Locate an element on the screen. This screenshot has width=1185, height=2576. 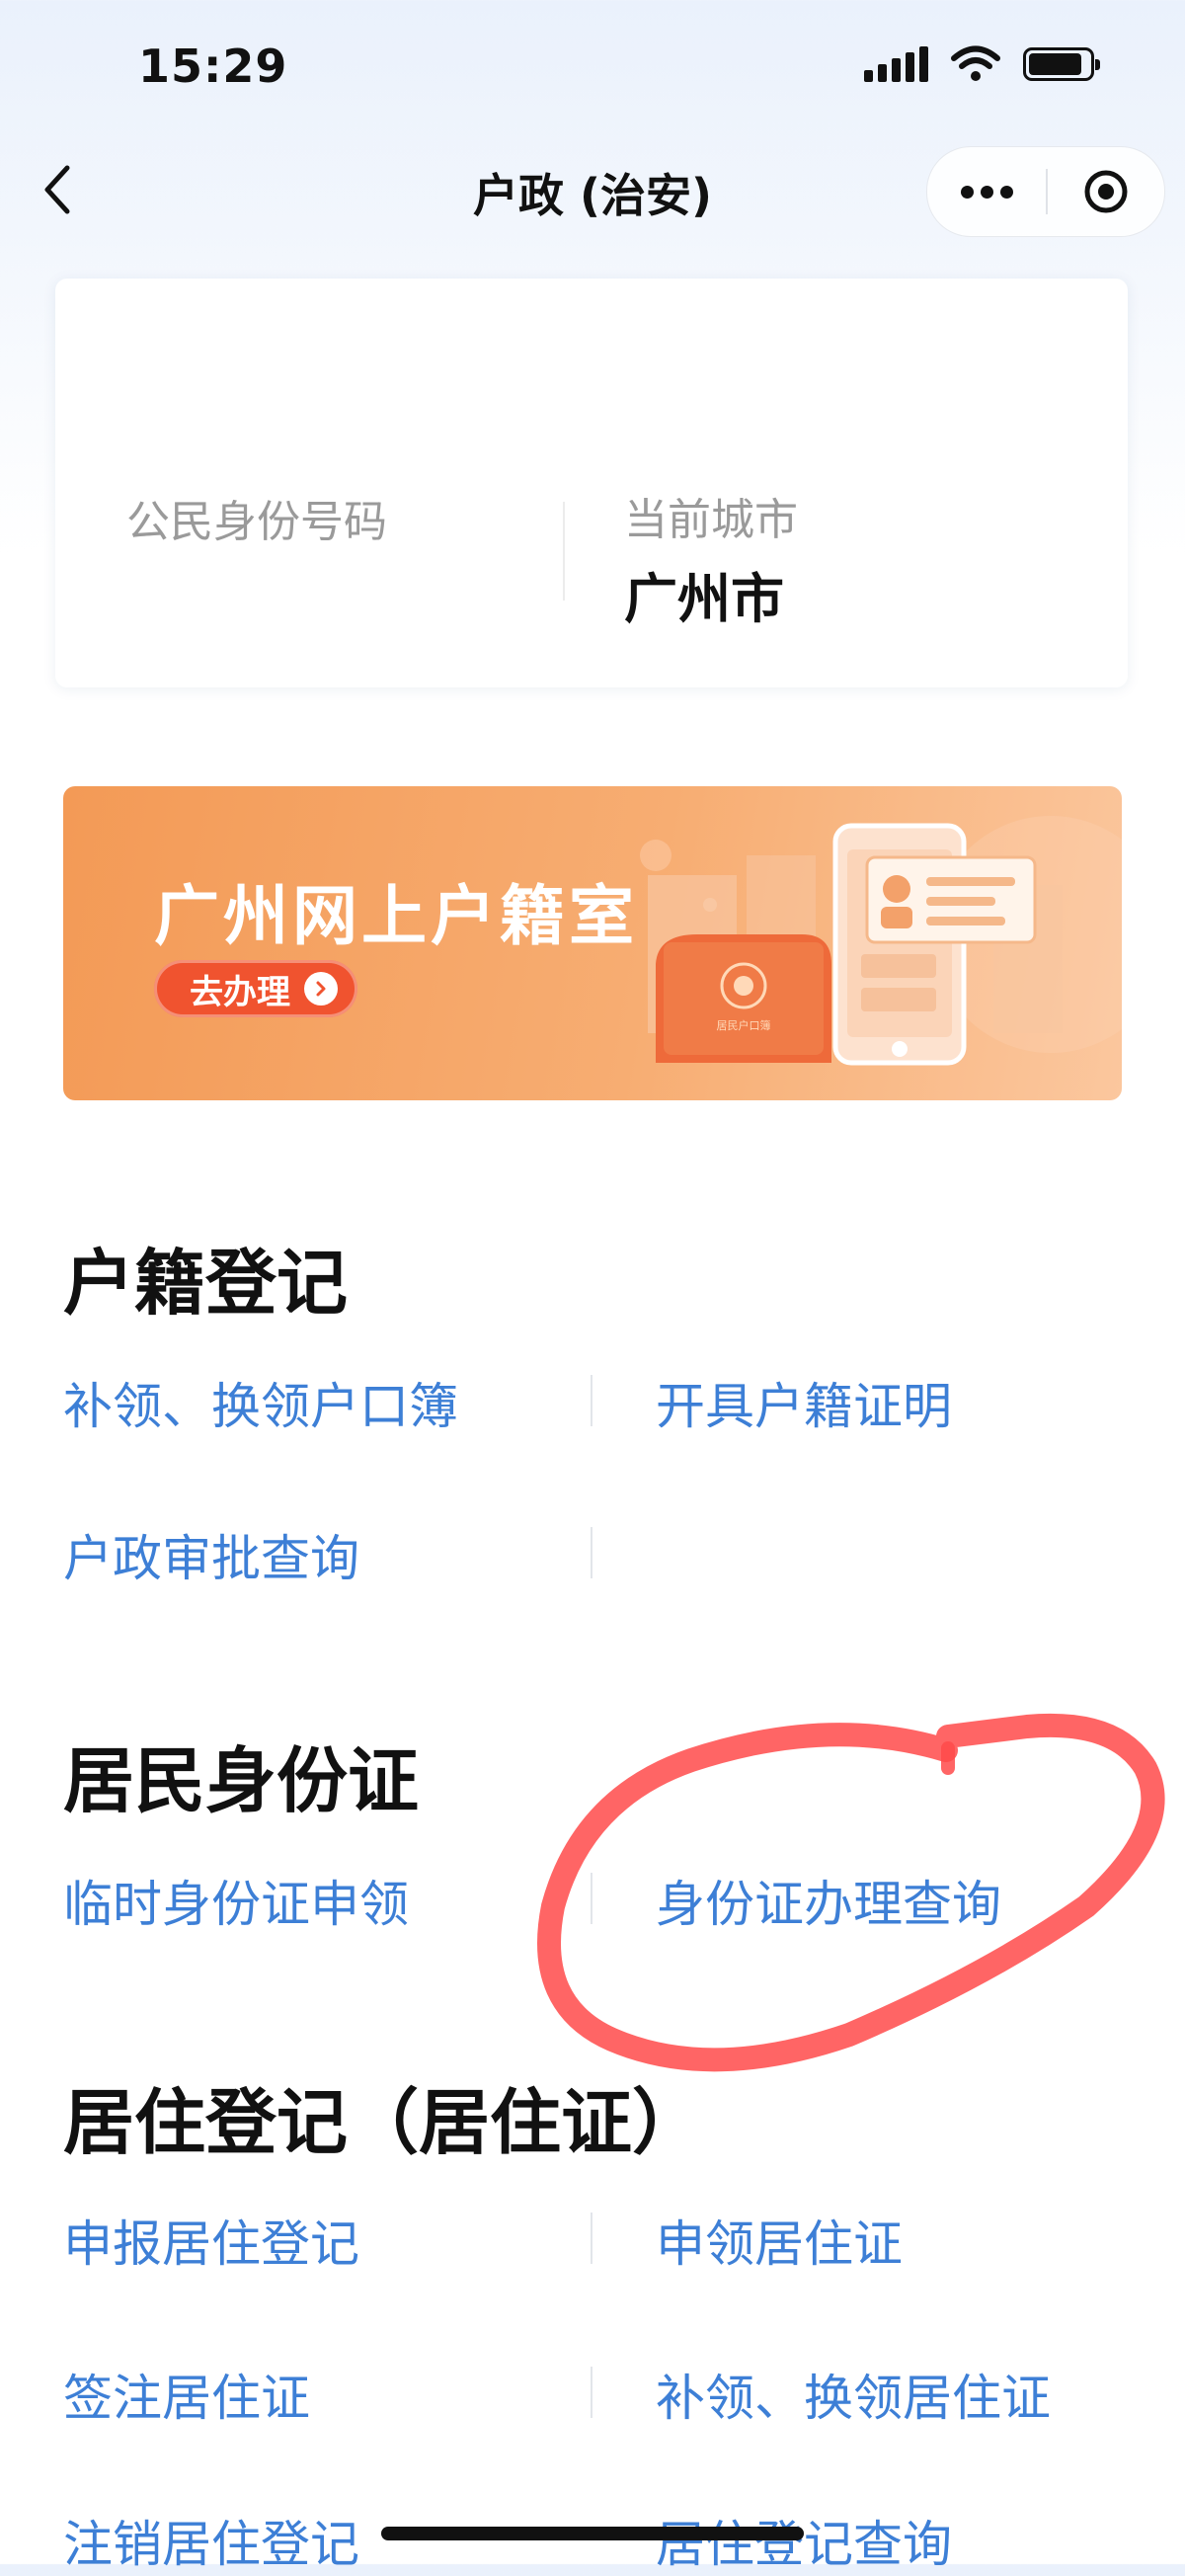
city-label: 当前城市 is located at coordinates (711, 520).